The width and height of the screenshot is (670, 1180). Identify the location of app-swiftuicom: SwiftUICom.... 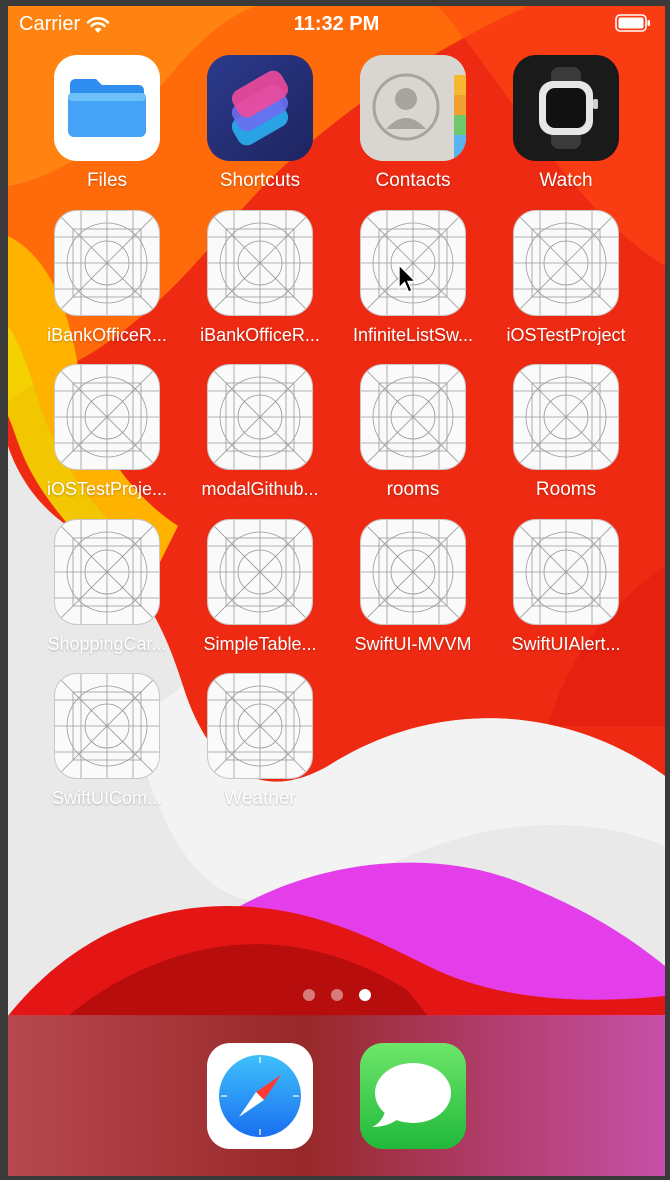
(107, 748).